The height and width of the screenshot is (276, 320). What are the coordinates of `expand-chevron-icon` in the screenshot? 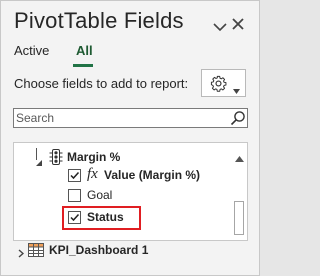 It's located at (21, 251).